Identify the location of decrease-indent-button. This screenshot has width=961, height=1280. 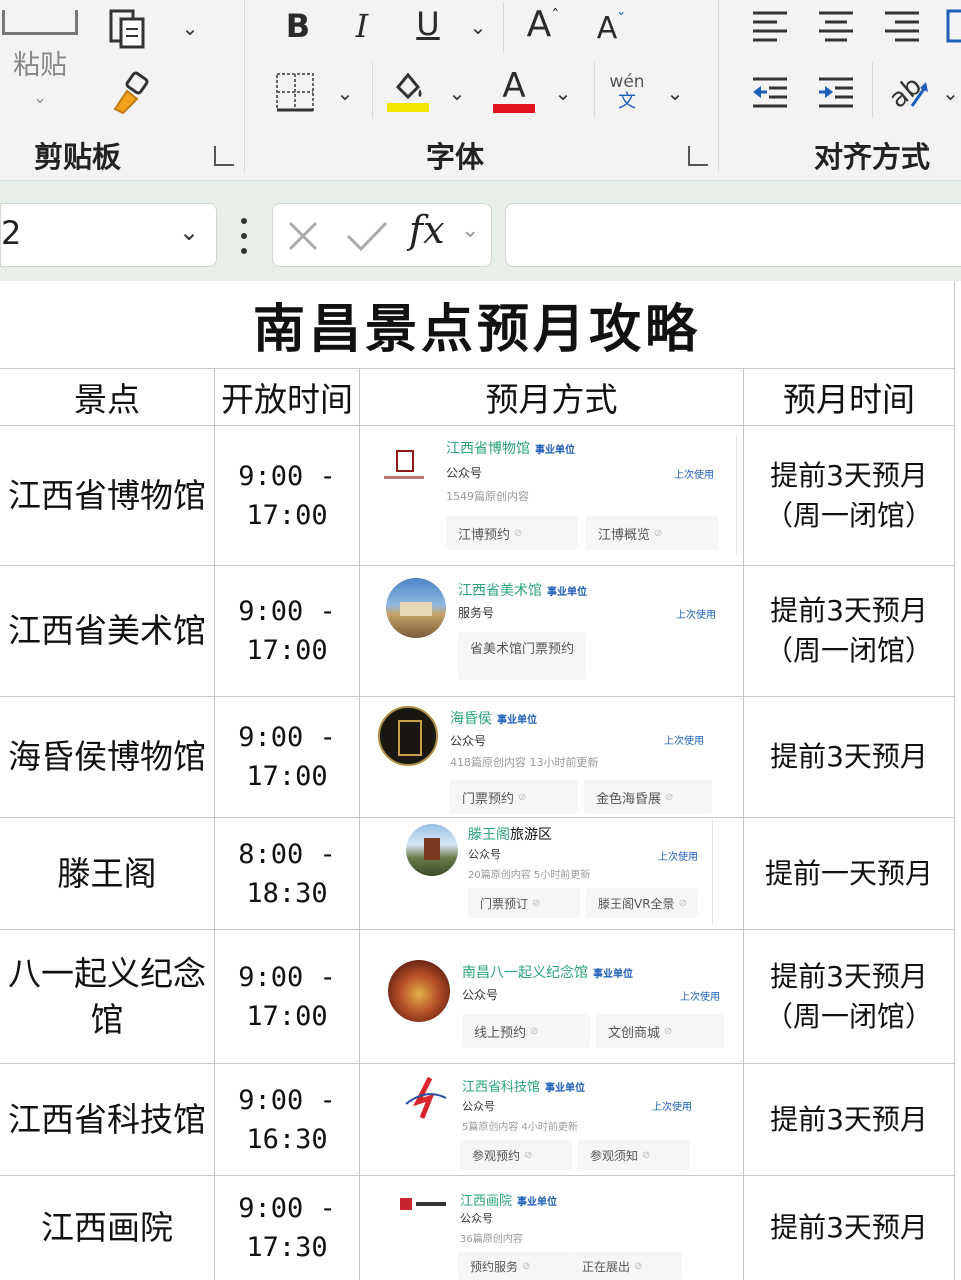
(770, 92).